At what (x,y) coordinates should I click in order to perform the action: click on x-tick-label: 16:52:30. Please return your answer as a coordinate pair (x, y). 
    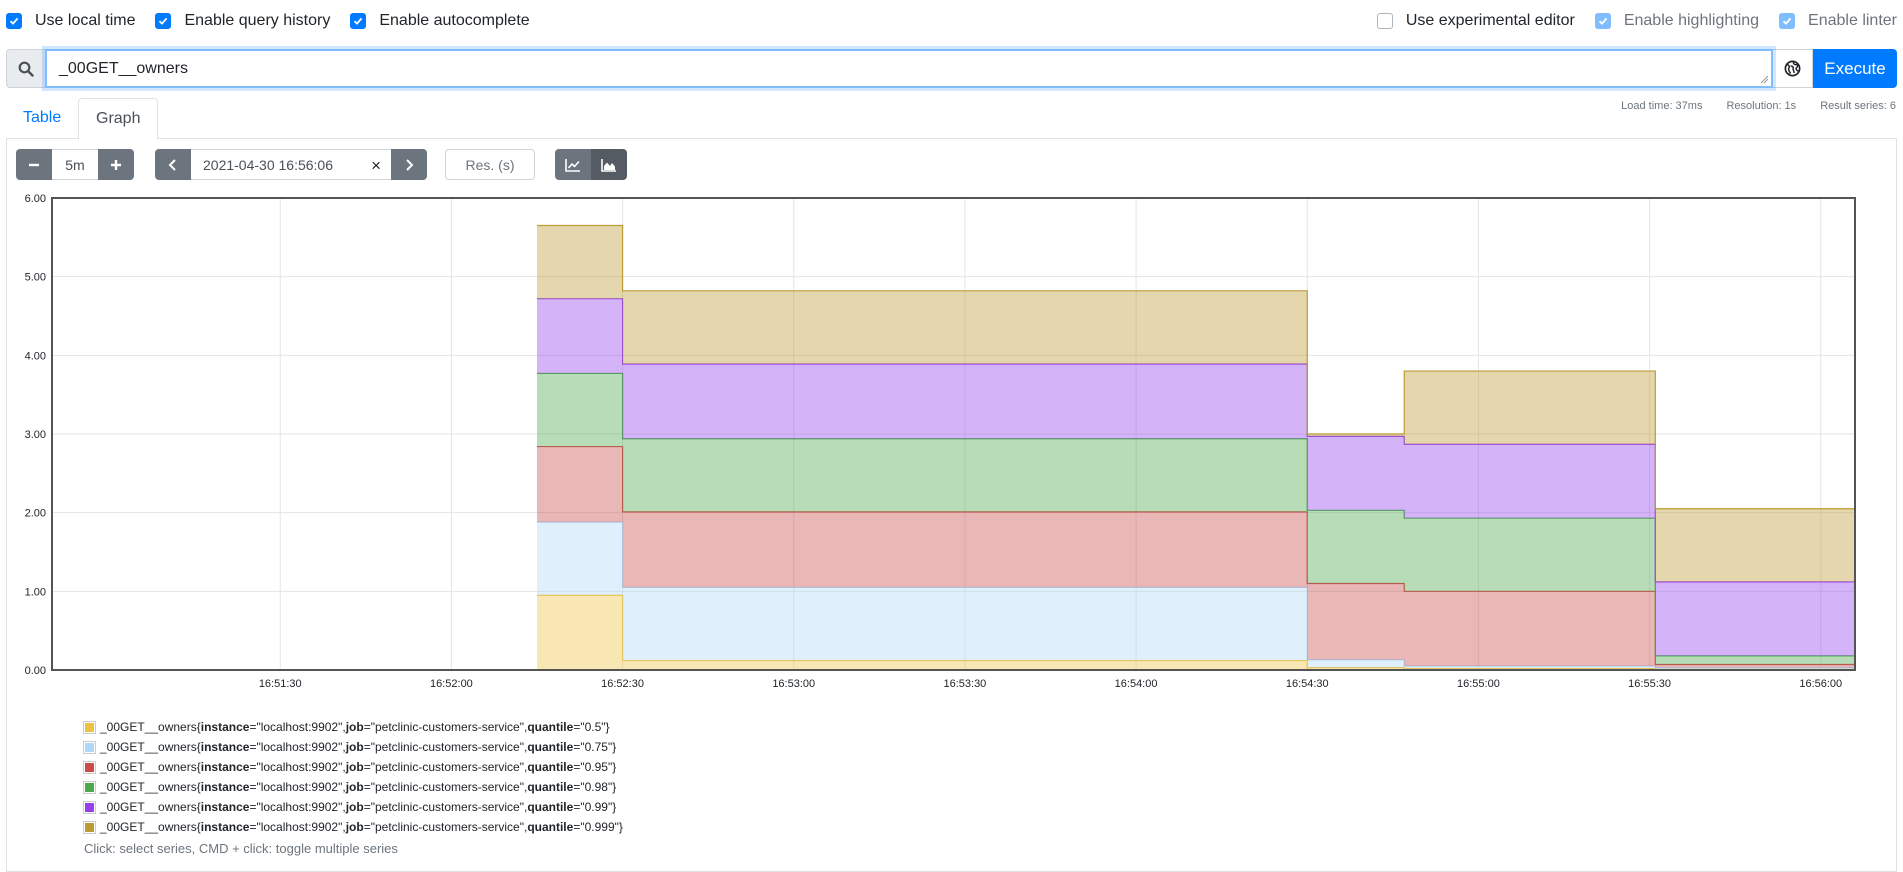
    Looking at the image, I should click on (622, 684).